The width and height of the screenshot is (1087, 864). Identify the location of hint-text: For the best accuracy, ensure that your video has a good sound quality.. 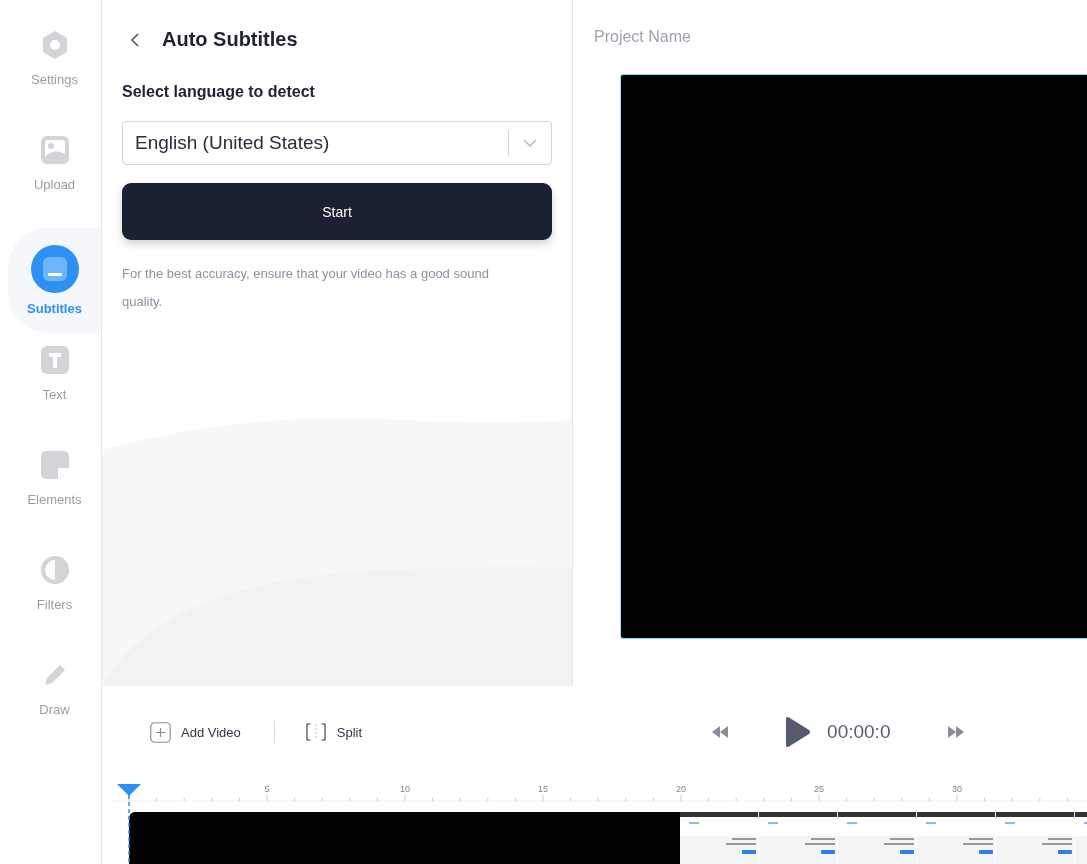
(306, 288).